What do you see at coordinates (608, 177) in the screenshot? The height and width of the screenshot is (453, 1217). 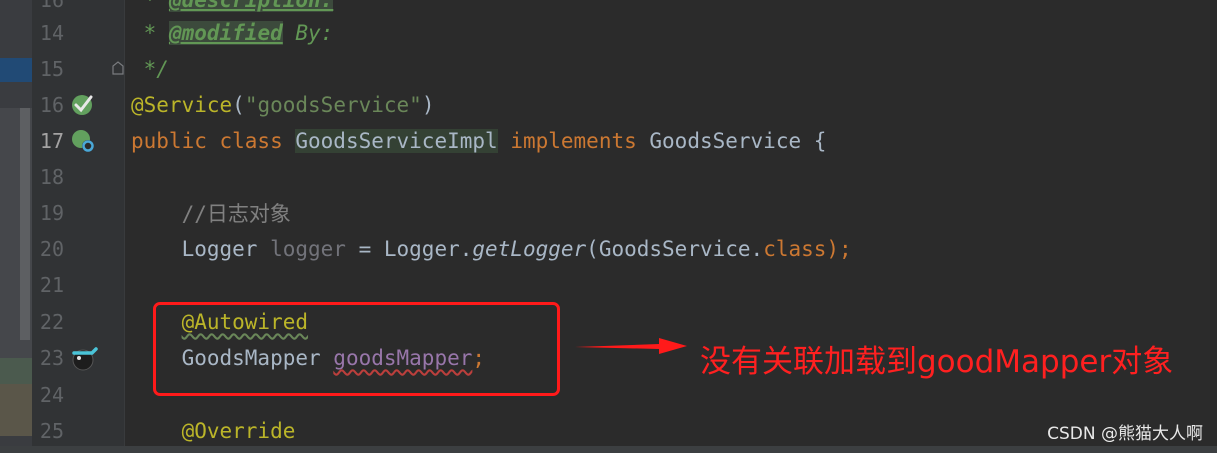 I see `code-line: 18` at bounding box center [608, 177].